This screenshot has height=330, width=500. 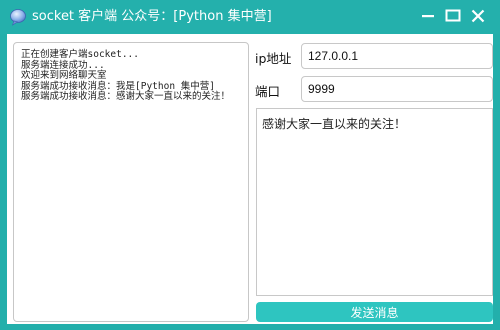 What do you see at coordinates (273, 58) in the screenshot?
I see `ip-label: ip地址` at bounding box center [273, 58].